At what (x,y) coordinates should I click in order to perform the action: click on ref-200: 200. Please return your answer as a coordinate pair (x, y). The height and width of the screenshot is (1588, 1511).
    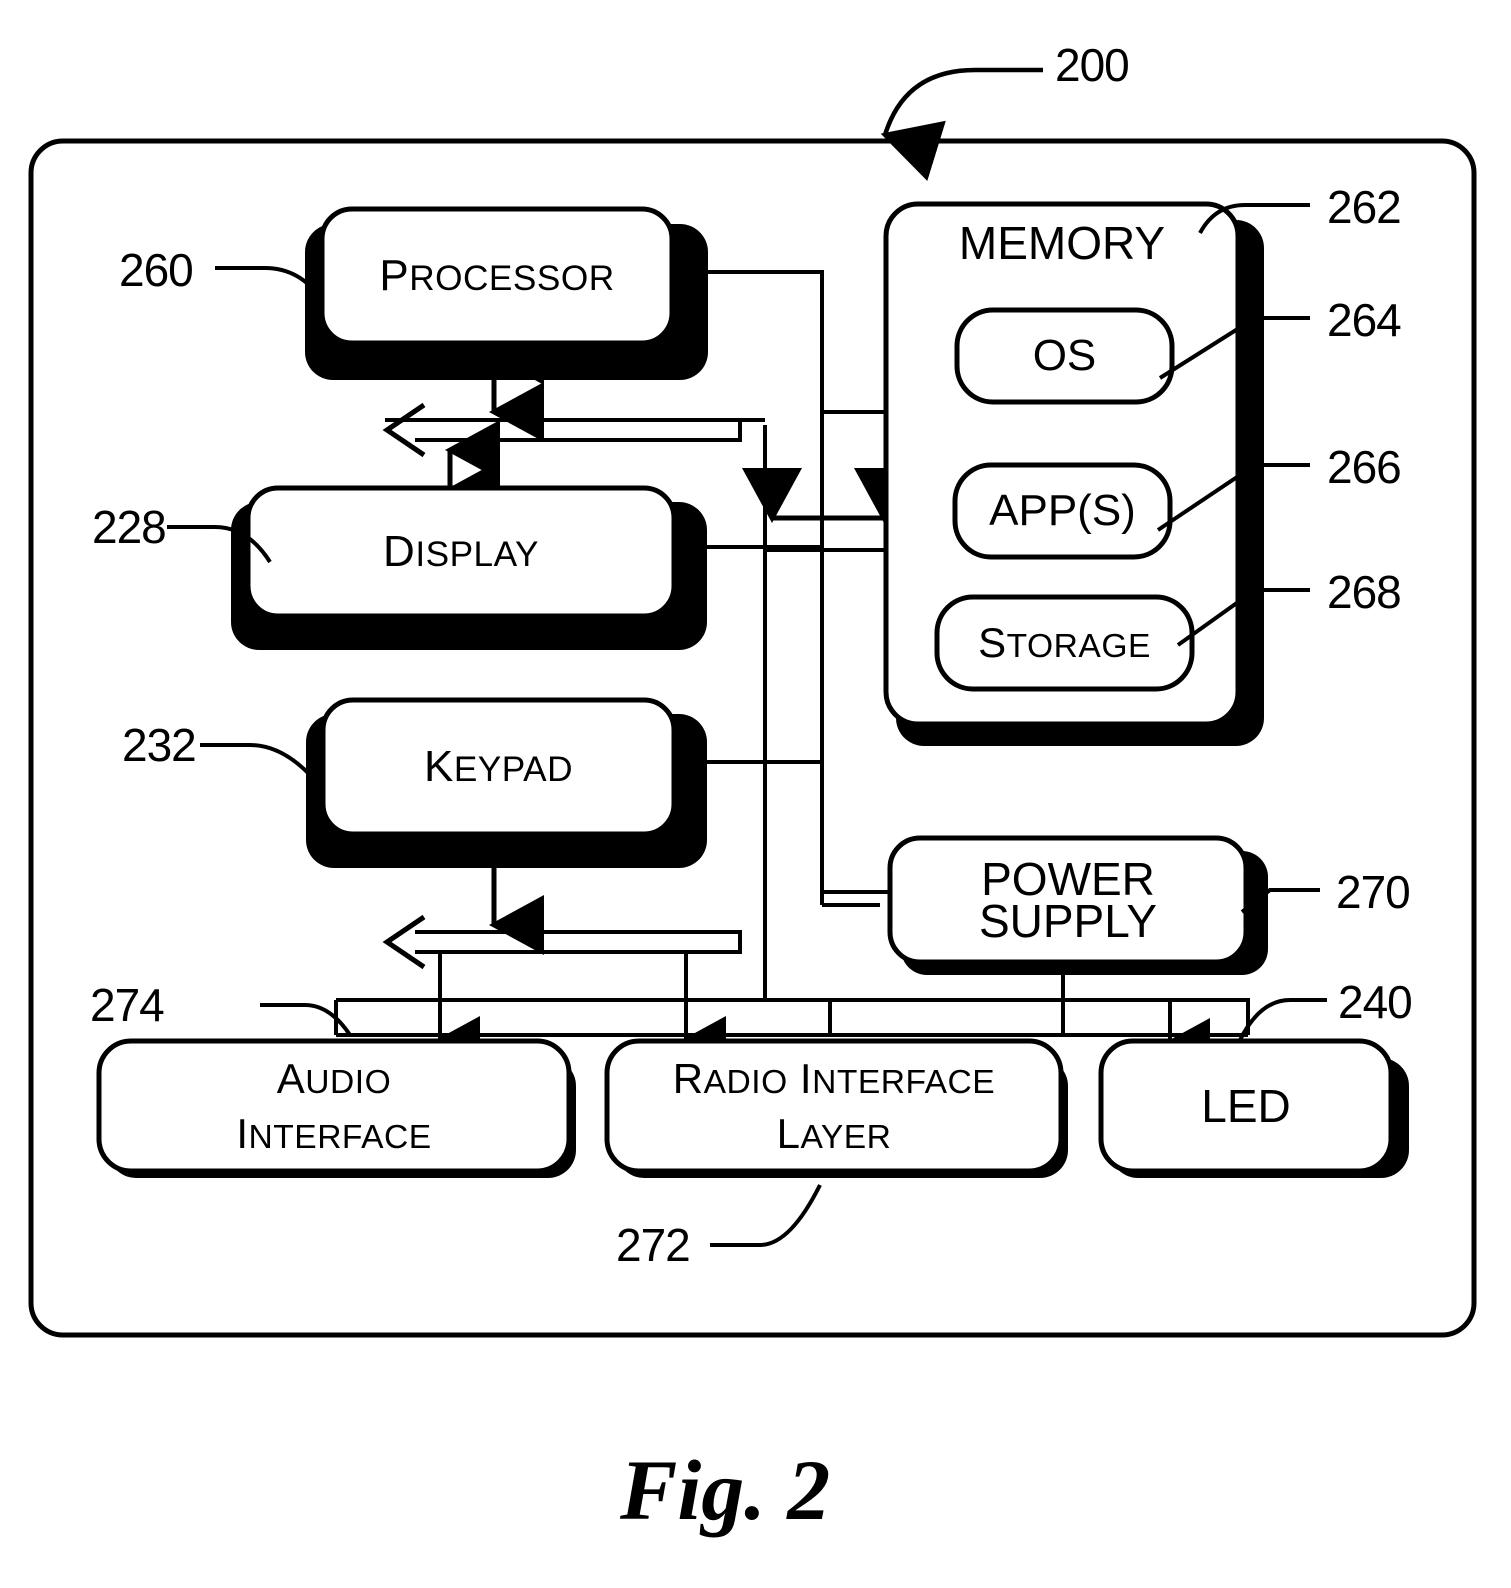
    Looking at the image, I should click on (1092, 65).